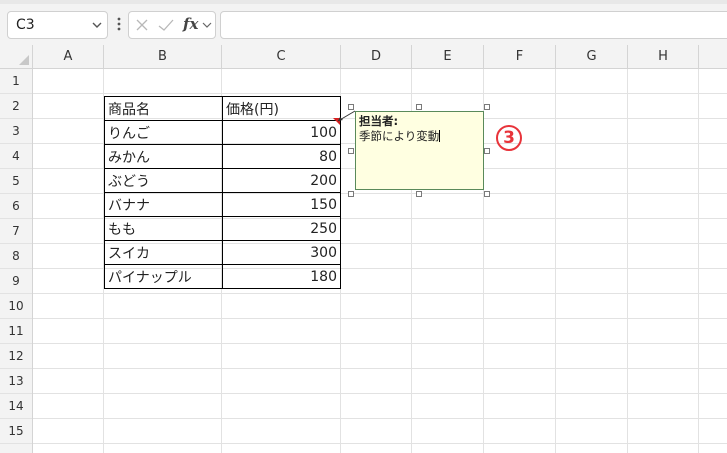 This screenshot has height=453, width=727. Describe the element at coordinates (487, 194) in the screenshot. I see `resize-handle-bottom-right` at that location.